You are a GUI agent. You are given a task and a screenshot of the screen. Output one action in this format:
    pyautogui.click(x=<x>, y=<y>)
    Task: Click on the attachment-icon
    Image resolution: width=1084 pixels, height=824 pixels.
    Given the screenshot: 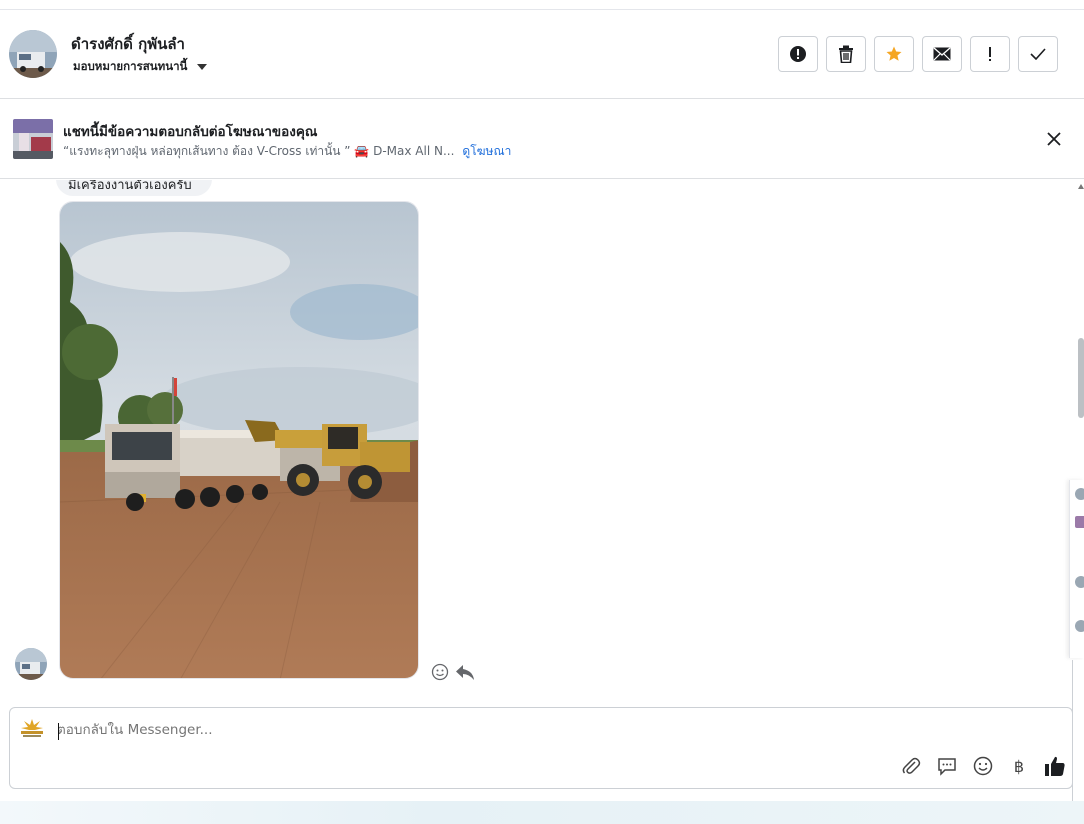 What is the action you would take?
    pyautogui.click(x=911, y=766)
    